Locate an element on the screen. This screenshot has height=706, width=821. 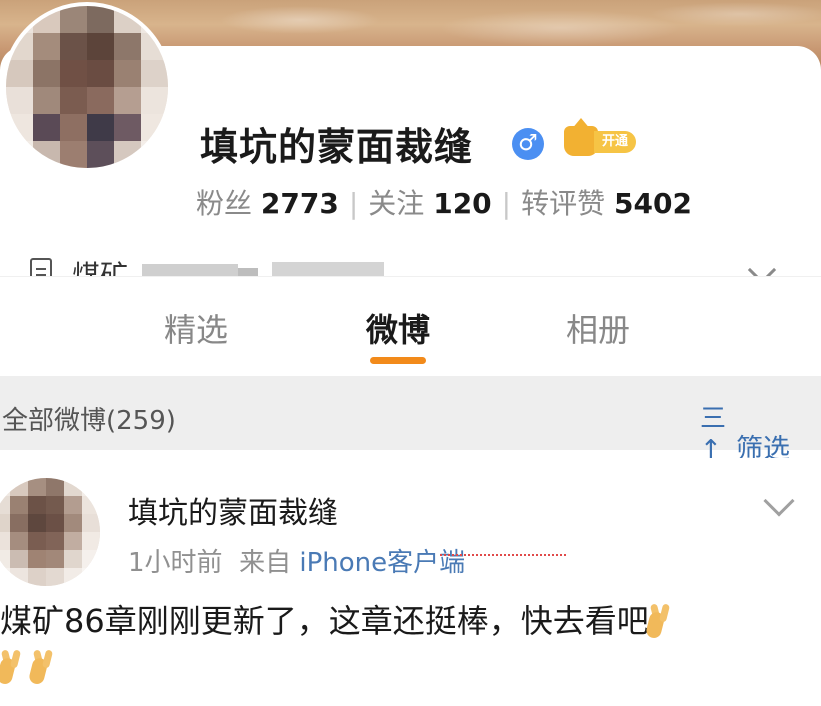
filter-bar: 全部微博(259) 三↑ 筛选 is located at coordinates (410, 420).